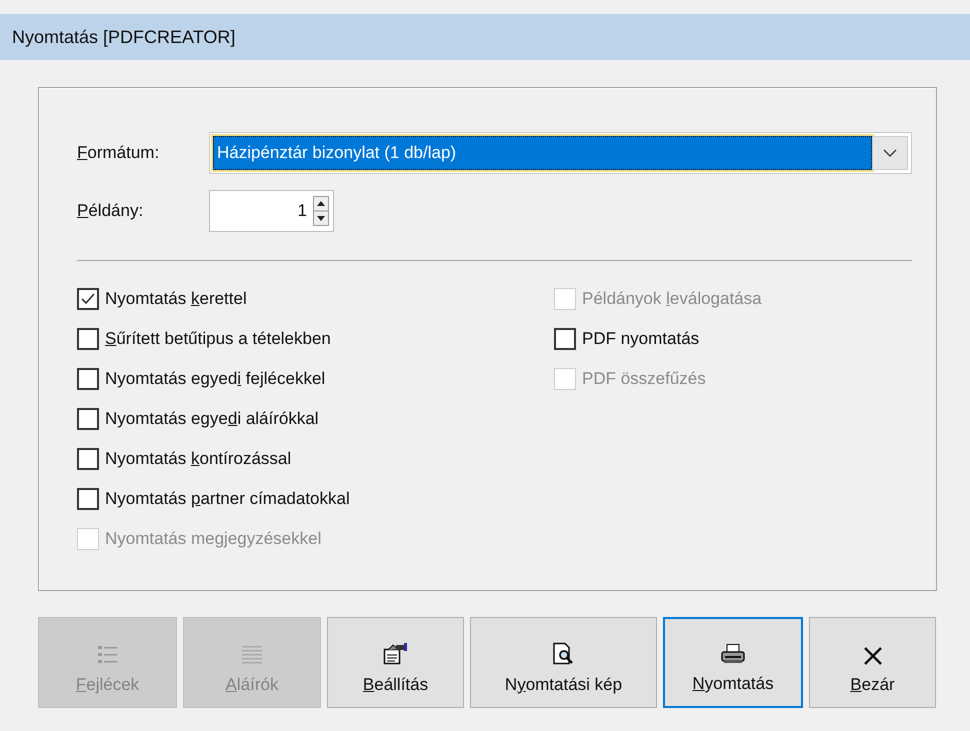 Image resolution: width=970 pixels, height=731 pixels. What do you see at coordinates (176, 299) in the screenshot?
I see `checkbox-label: Nyomtatás kerettel` at bounding box center [176, 299].